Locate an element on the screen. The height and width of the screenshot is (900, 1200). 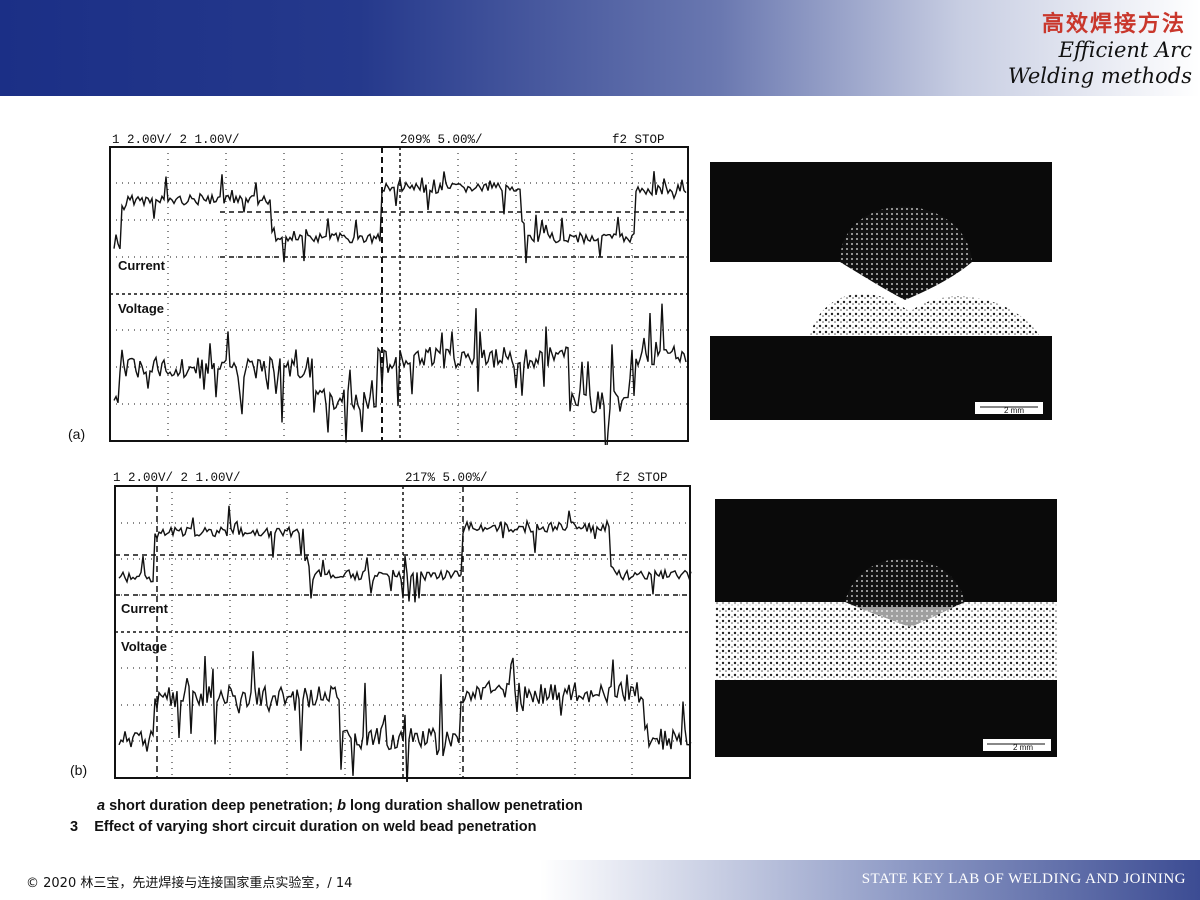
current-label-b: Current is located at coordinates (145, 608).